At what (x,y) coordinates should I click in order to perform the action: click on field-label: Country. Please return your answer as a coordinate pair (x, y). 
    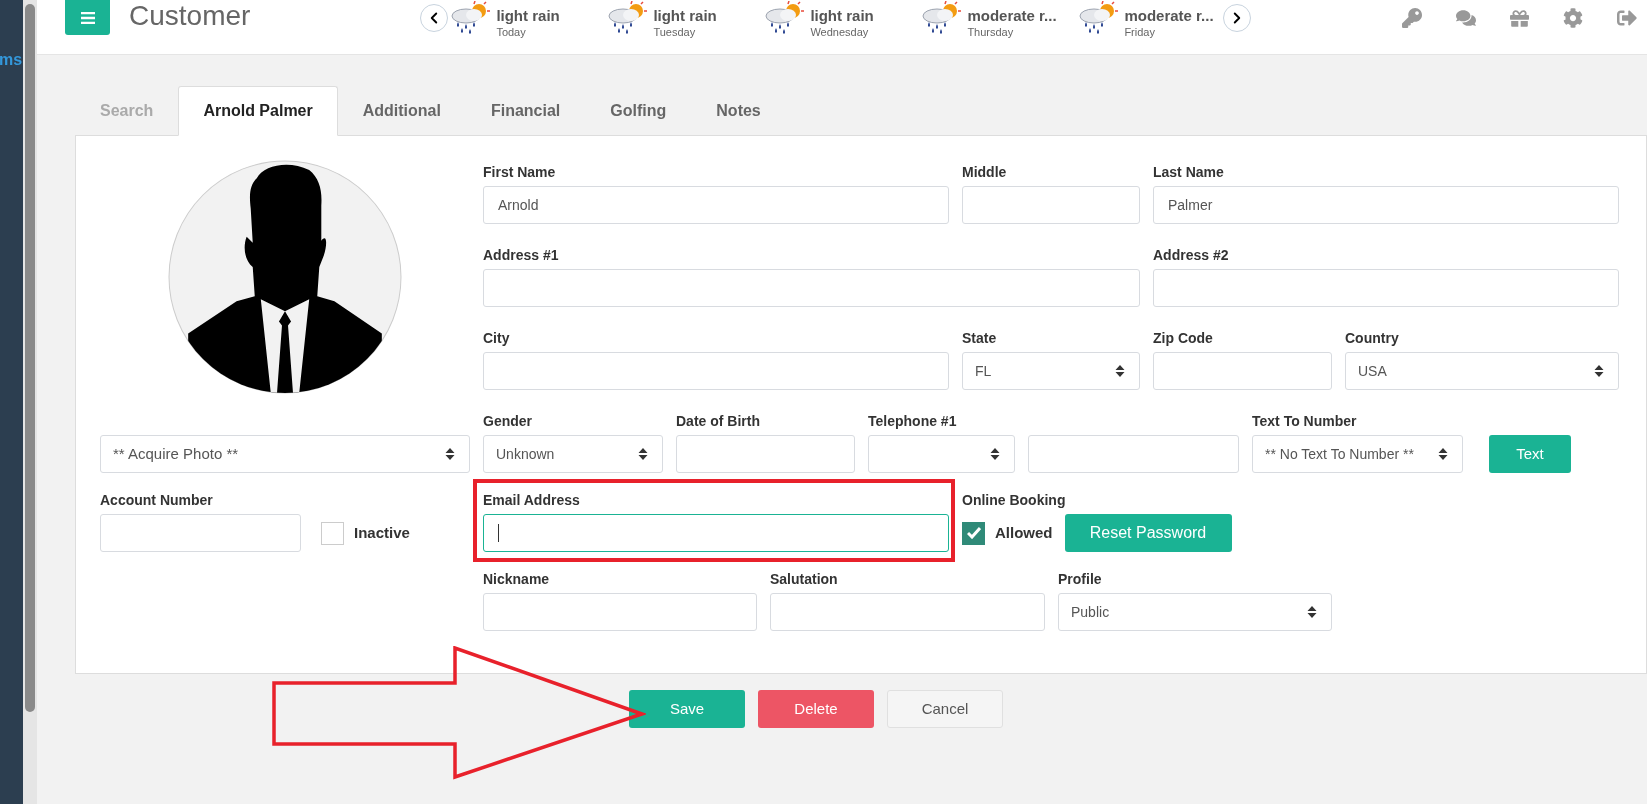
    Looking at the image, I should click on (1372, 338).